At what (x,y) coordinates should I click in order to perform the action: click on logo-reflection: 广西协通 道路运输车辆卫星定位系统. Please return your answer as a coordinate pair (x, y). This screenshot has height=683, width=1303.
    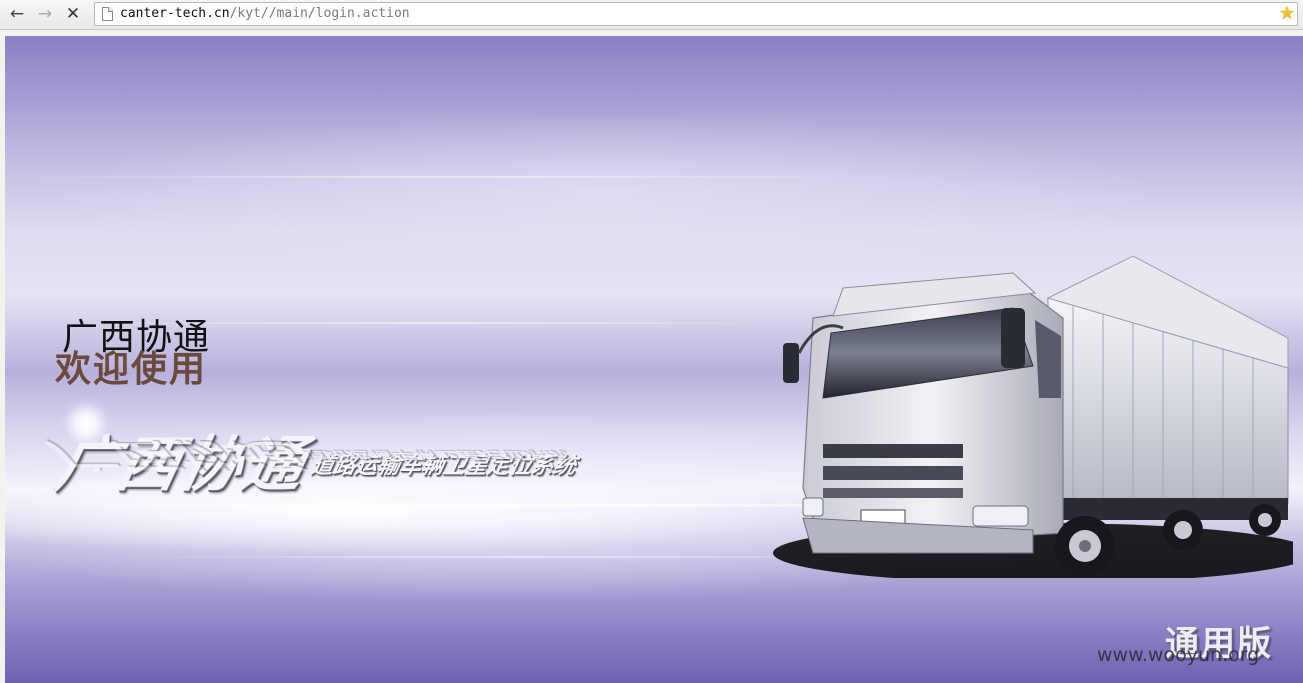
    Looking at the image, I should click on (304, 458).